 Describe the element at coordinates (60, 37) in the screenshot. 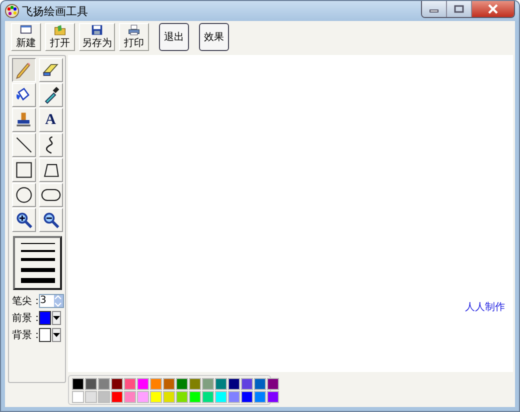

I see `button: 打开` at that location.